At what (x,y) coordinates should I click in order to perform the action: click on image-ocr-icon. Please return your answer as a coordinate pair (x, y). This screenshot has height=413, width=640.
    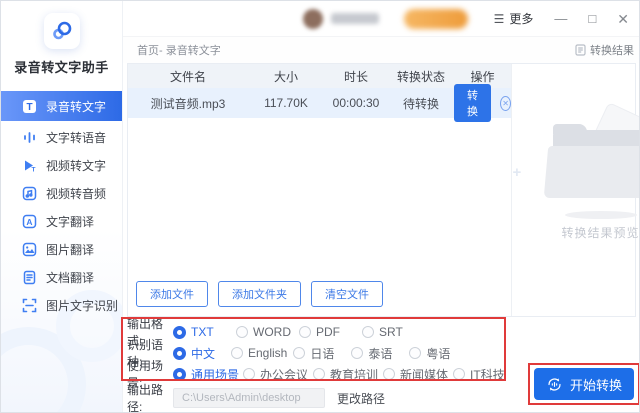
    Looking at the image, I should click on (29, 305).